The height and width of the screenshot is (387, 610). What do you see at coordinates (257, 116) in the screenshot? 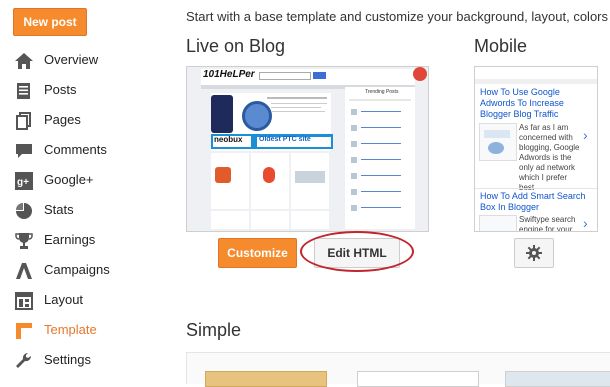
I see `preview-globe-image` at bounding box center [257, 116].